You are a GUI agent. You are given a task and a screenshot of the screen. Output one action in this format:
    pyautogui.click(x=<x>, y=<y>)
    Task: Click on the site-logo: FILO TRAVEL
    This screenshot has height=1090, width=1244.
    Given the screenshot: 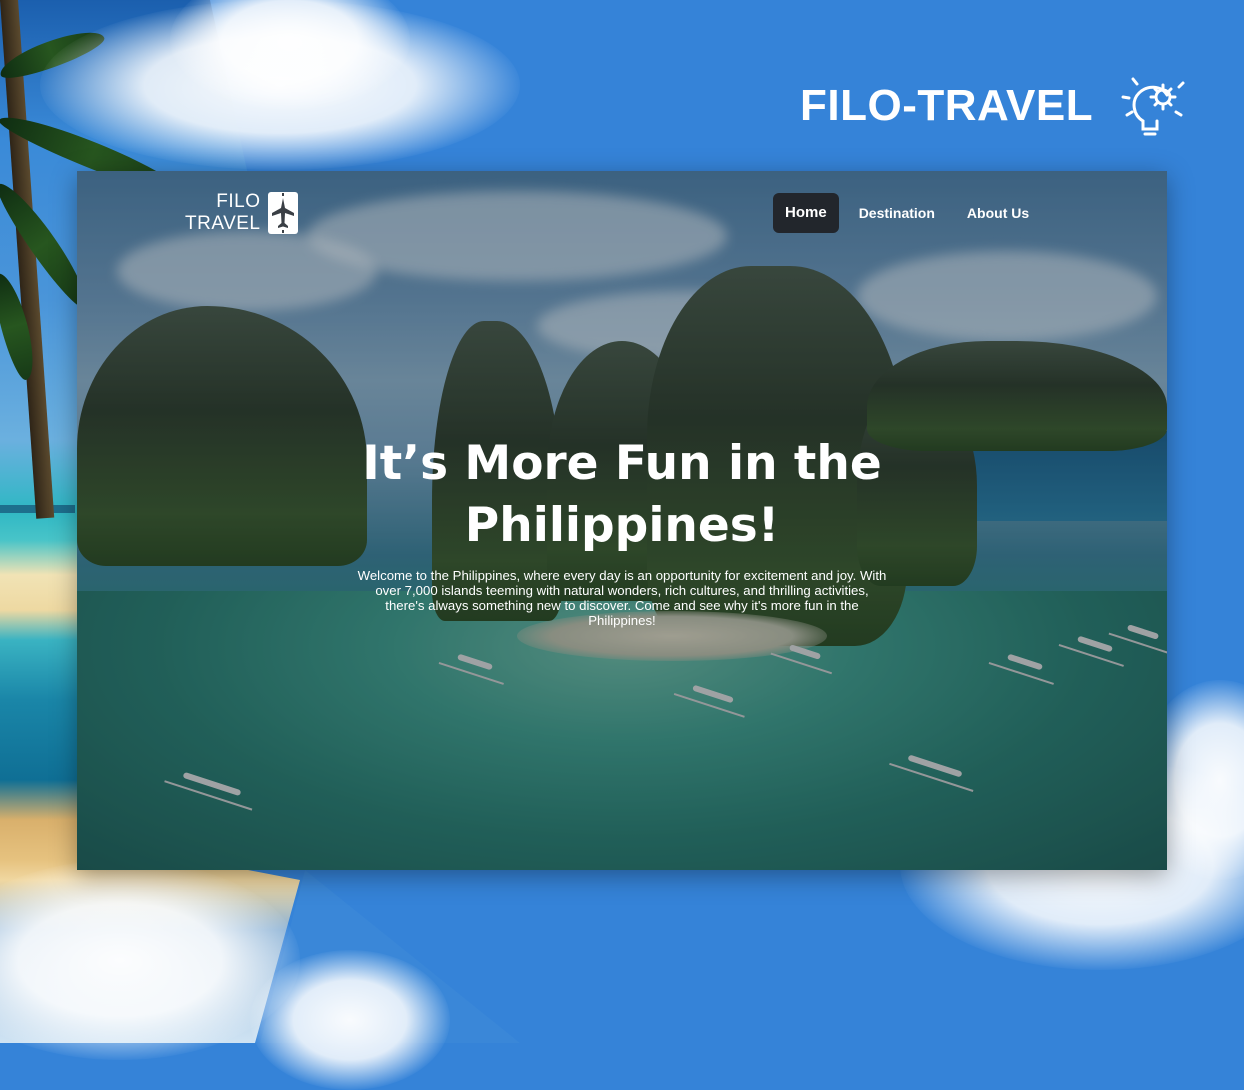 What is the action you would take?
    pyautogui.click(x=241, y=213)
    